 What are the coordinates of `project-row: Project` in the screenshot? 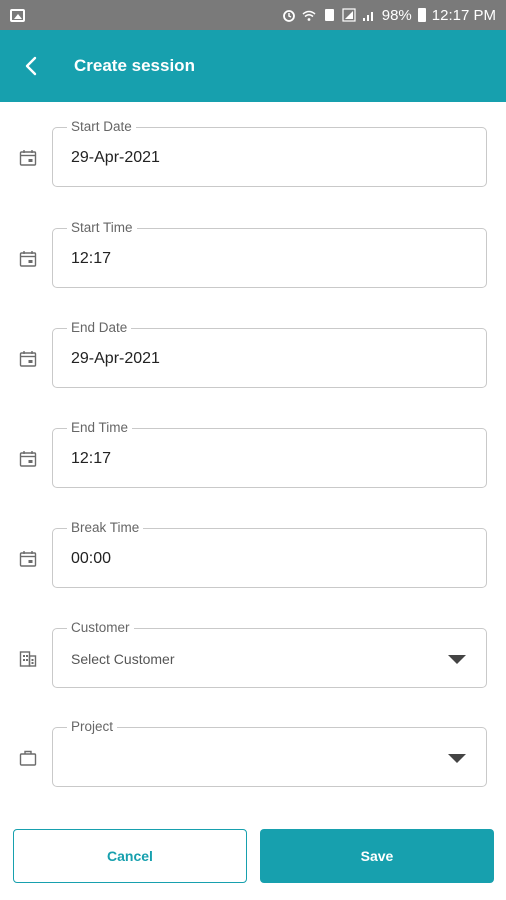 It's located at (253, 754).